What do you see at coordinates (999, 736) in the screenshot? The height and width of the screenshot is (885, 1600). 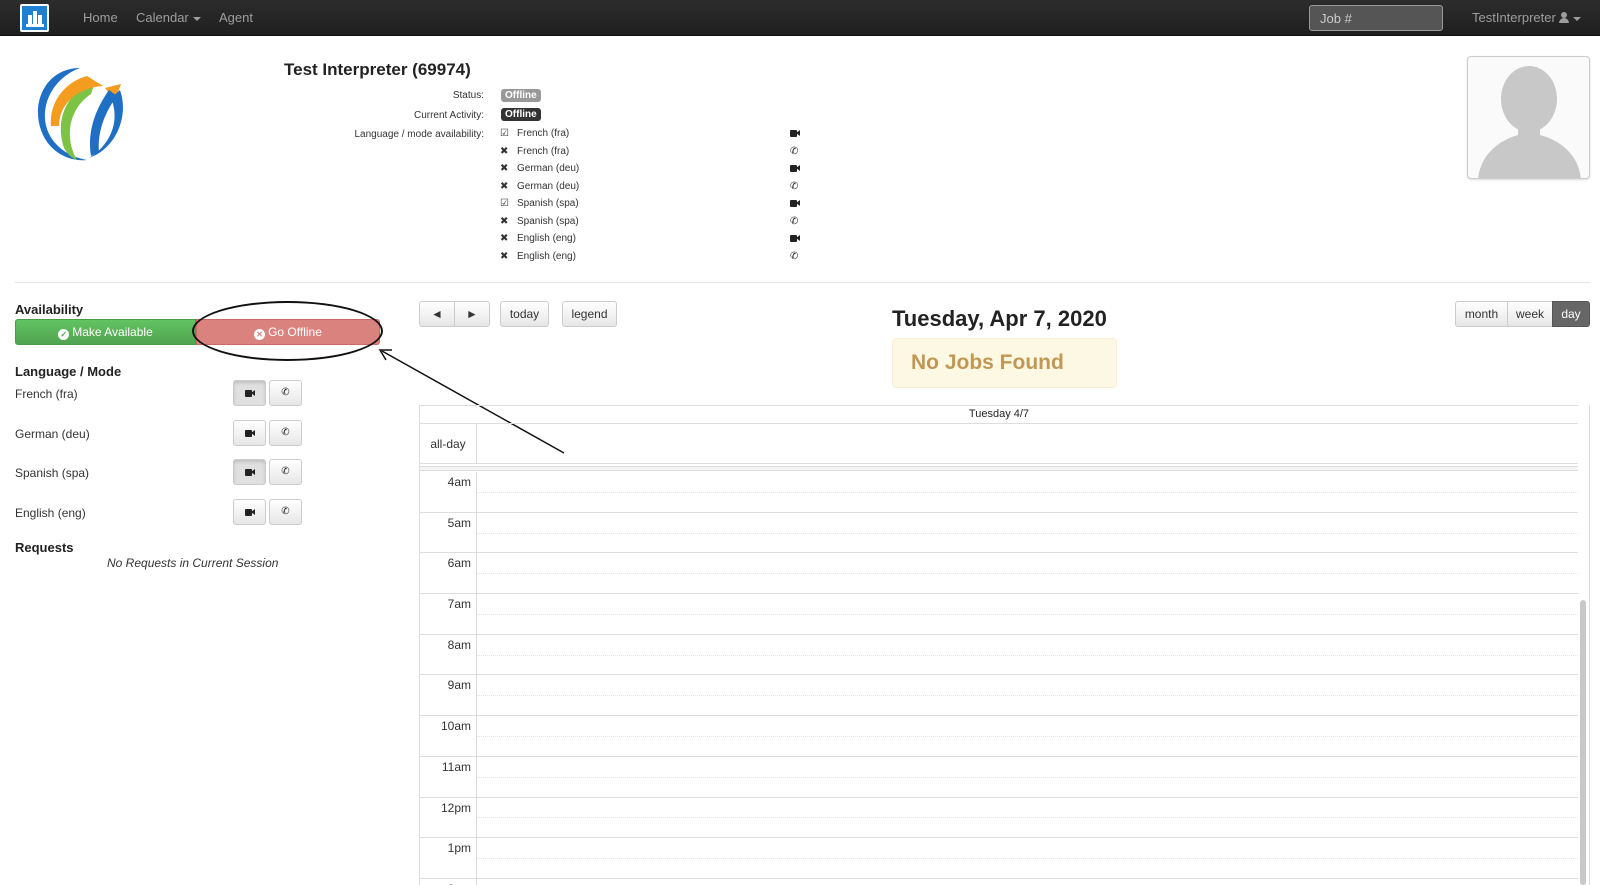 I see `hour-row: 10am` at bounding box center [999, 736].